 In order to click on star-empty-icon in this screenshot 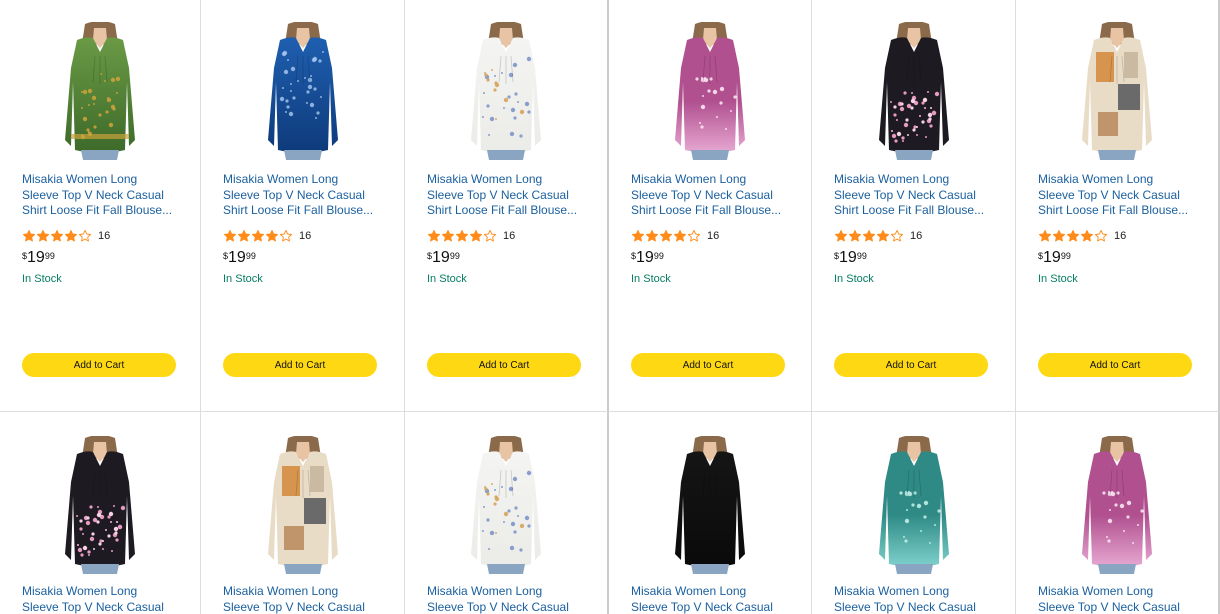, I will do `click(897, 235)`.